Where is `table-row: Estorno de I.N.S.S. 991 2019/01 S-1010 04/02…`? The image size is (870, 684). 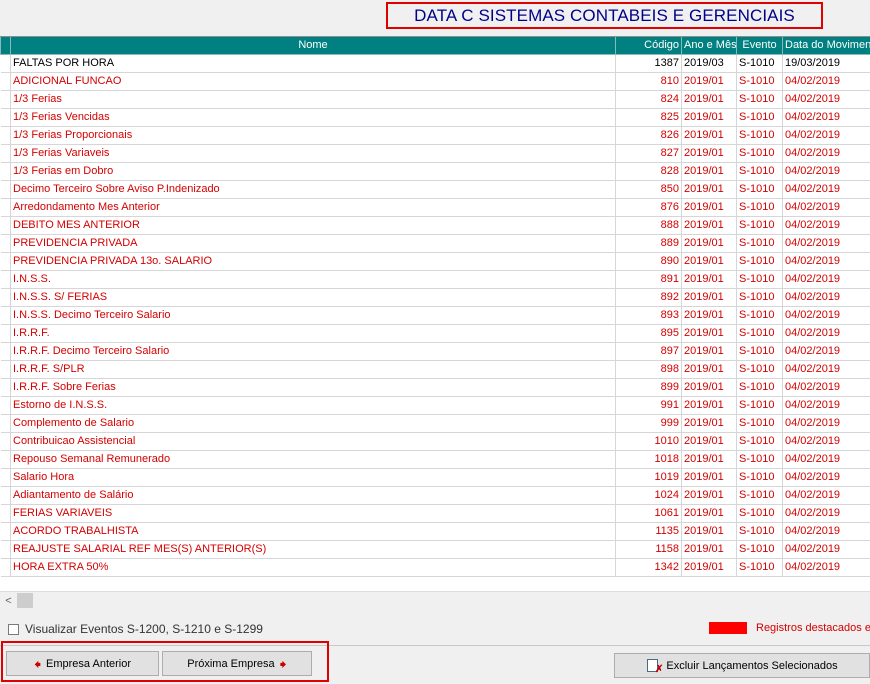 table-row: Estorno de I.N.S.S. 991 2019/01 S-1010 04/02… is located at coordinates (435, 405).